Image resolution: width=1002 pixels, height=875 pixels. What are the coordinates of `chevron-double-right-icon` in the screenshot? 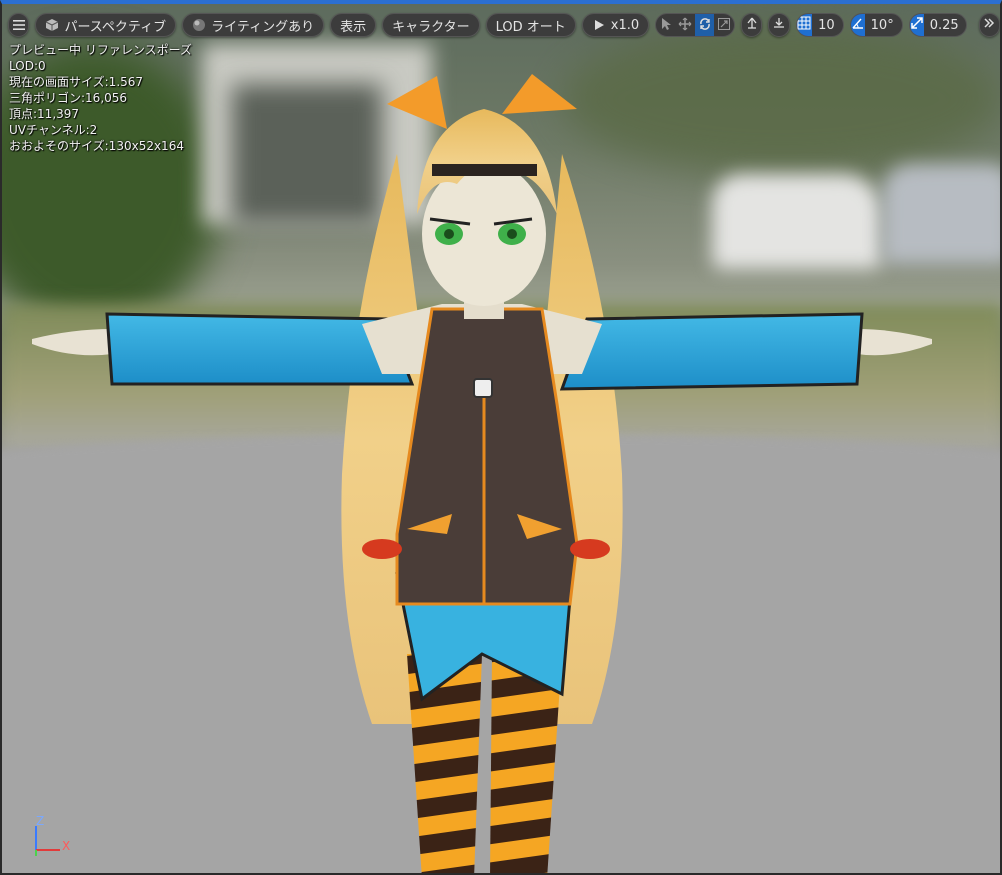 It's located at (989, 25).